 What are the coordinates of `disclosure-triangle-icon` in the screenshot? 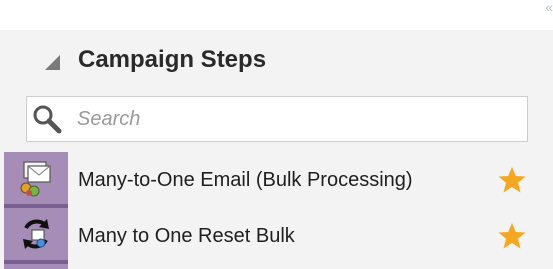 It's located at (52, 62).